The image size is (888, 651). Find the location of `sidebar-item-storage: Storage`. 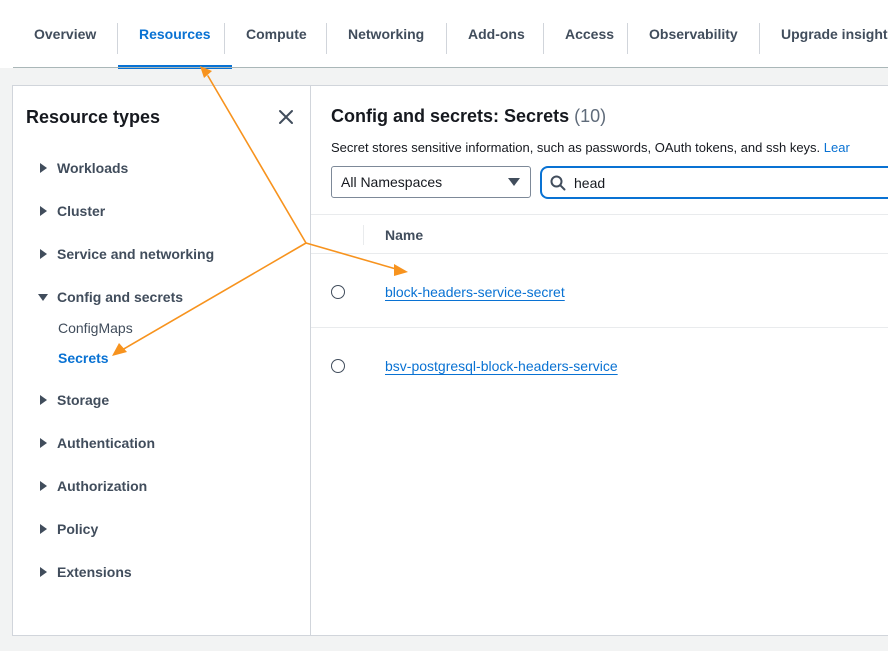

sidebar-item-storage: Storage is located at coordinates (73, 400).